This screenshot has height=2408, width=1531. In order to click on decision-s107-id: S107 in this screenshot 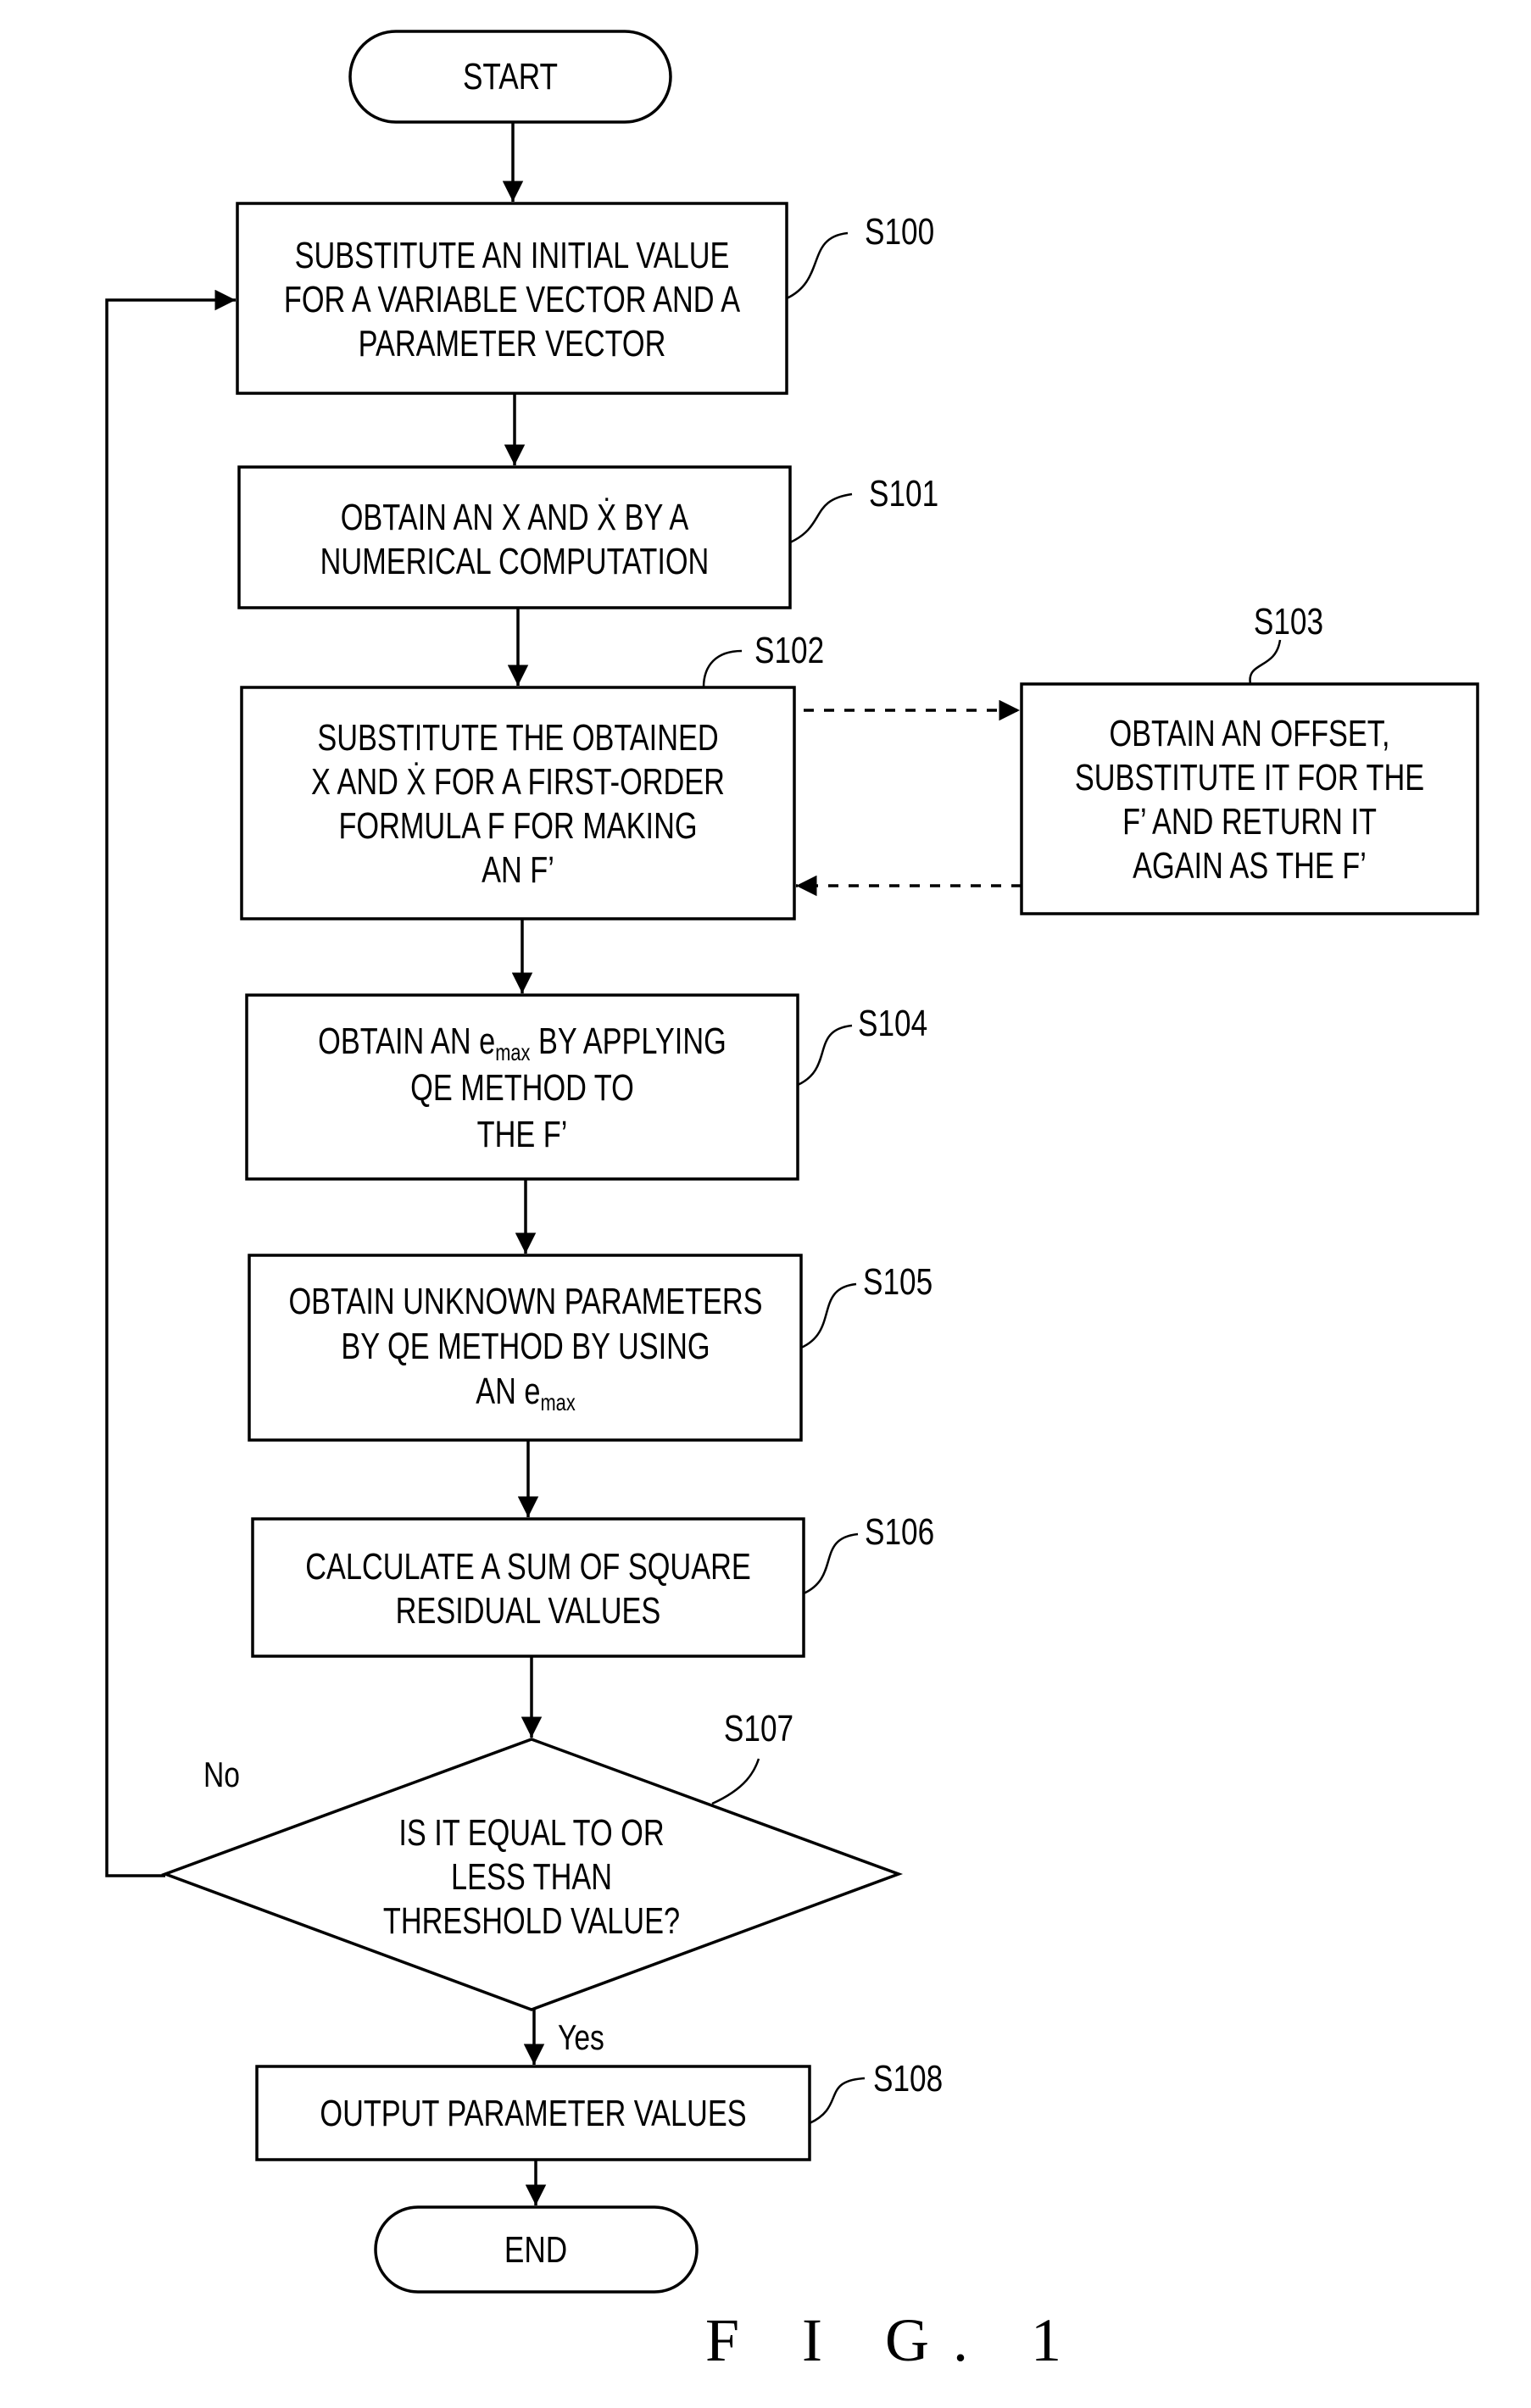, I will do `click(758, 1728)`.